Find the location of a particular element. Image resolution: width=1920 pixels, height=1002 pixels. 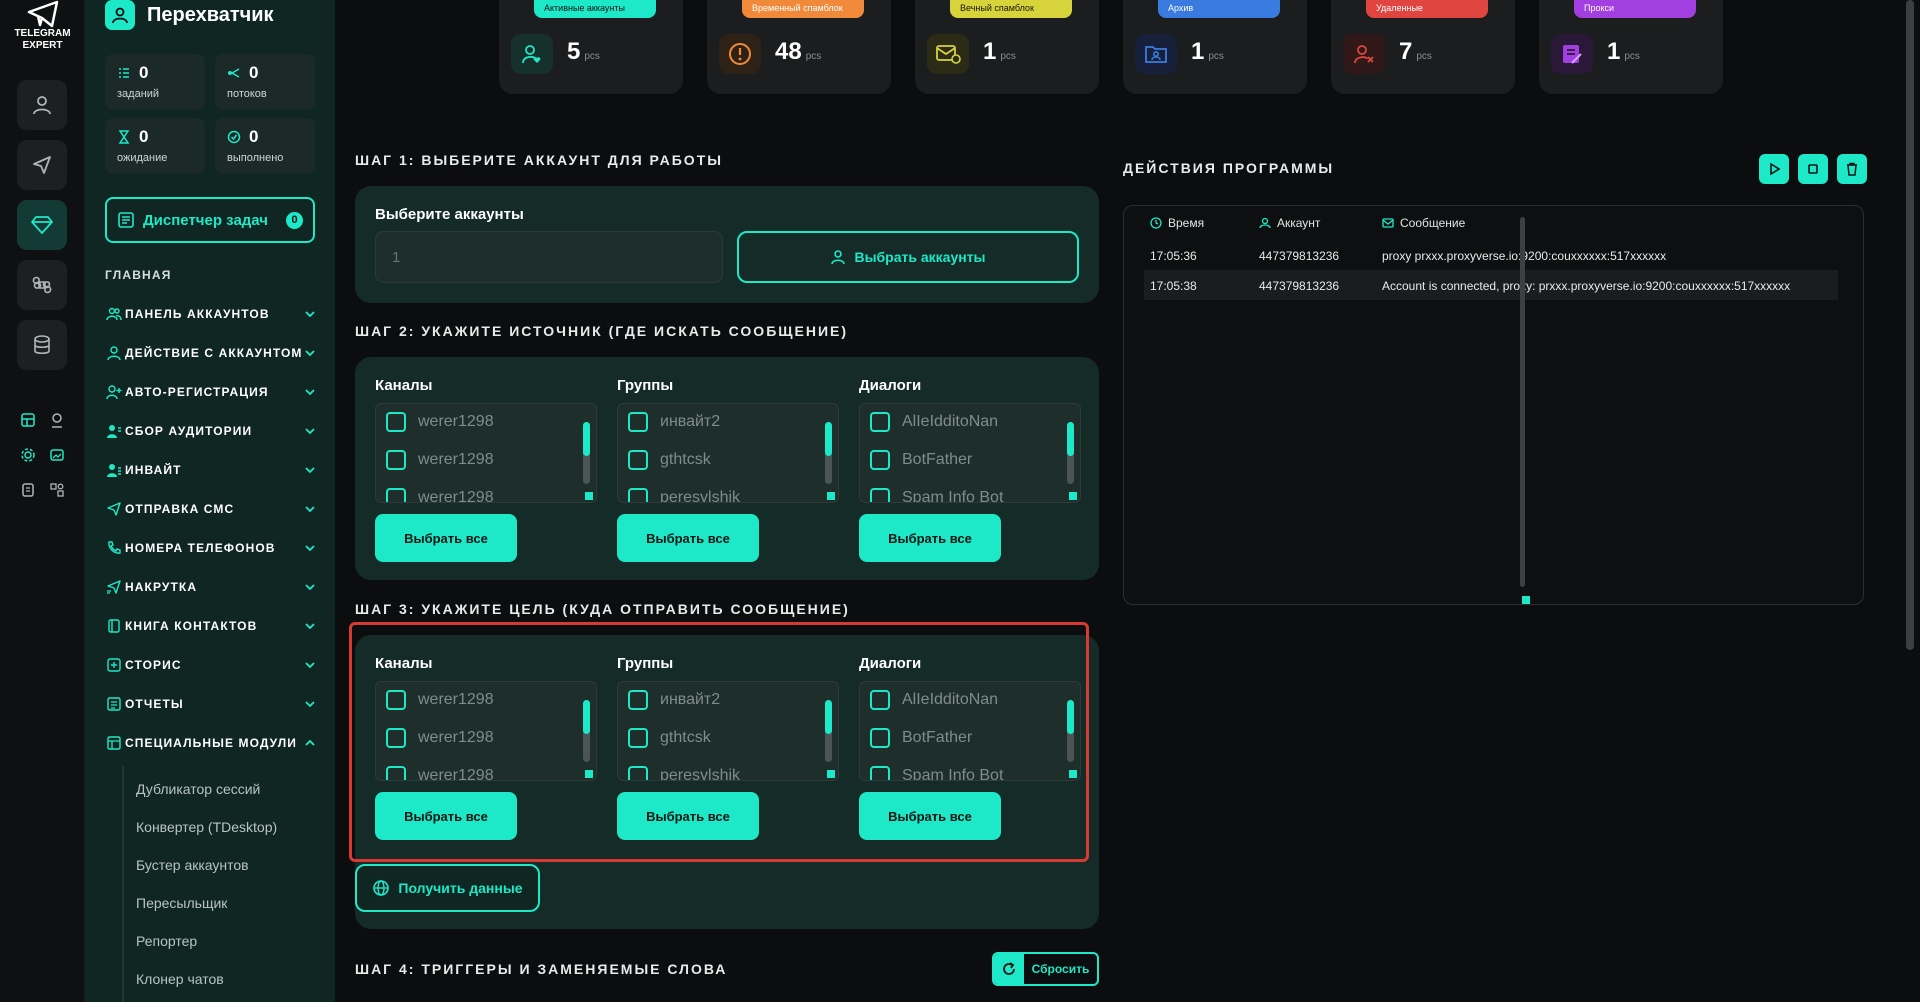

nav-item-account-action: ДЕЙСТВИЕ С АККАУНТОМ is located at coordinates (211, 353).